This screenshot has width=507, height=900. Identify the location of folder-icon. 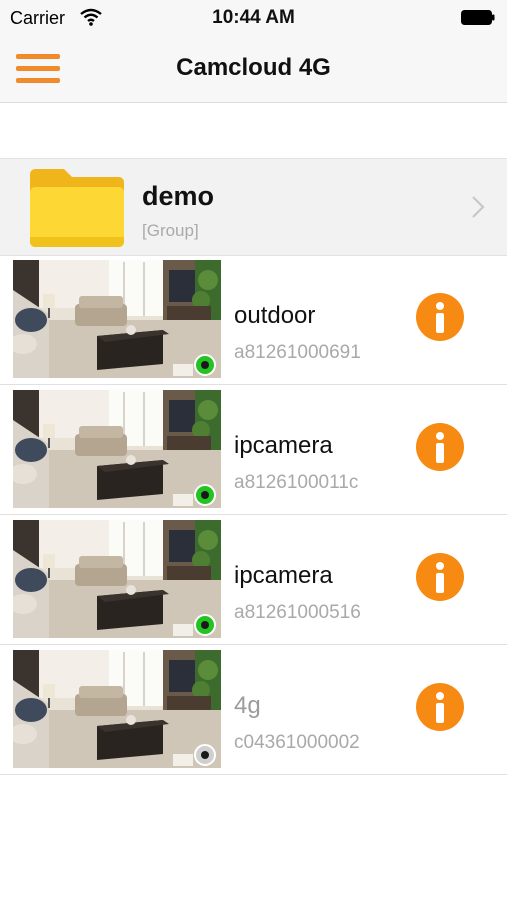
(77, 208).